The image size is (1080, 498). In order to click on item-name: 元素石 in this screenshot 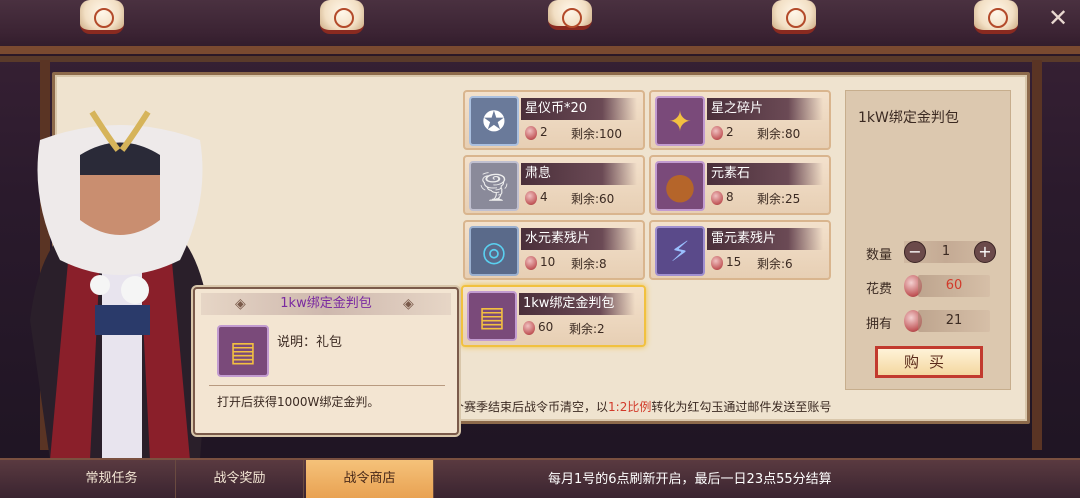, I will do `click(765, 174)`.